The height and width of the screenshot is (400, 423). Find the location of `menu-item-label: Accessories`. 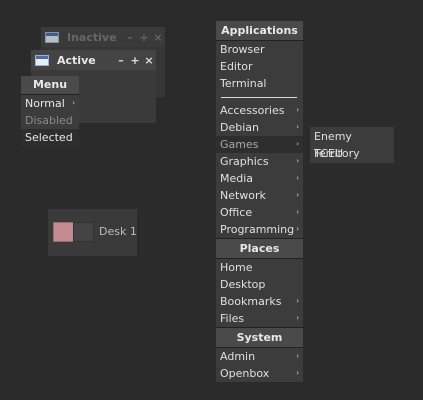

menu-item-label: Accessories is located at coordinates (252, 110).